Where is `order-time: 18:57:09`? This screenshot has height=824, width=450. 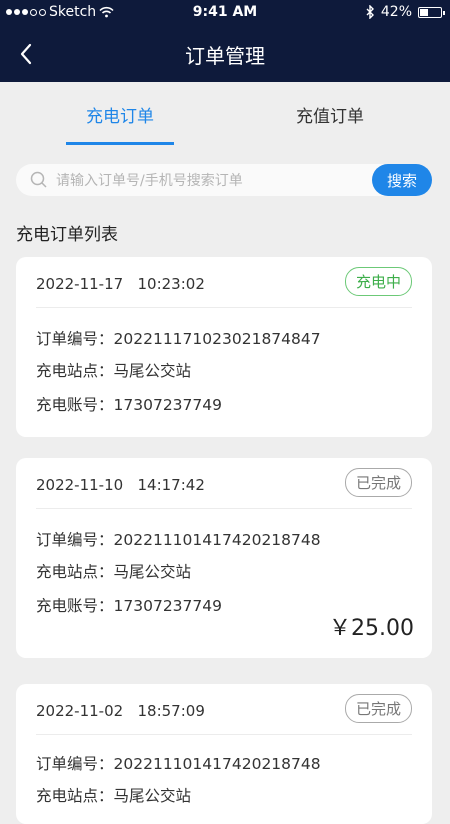 order-time: 18:57:09 is located at coordinates (171, 711).